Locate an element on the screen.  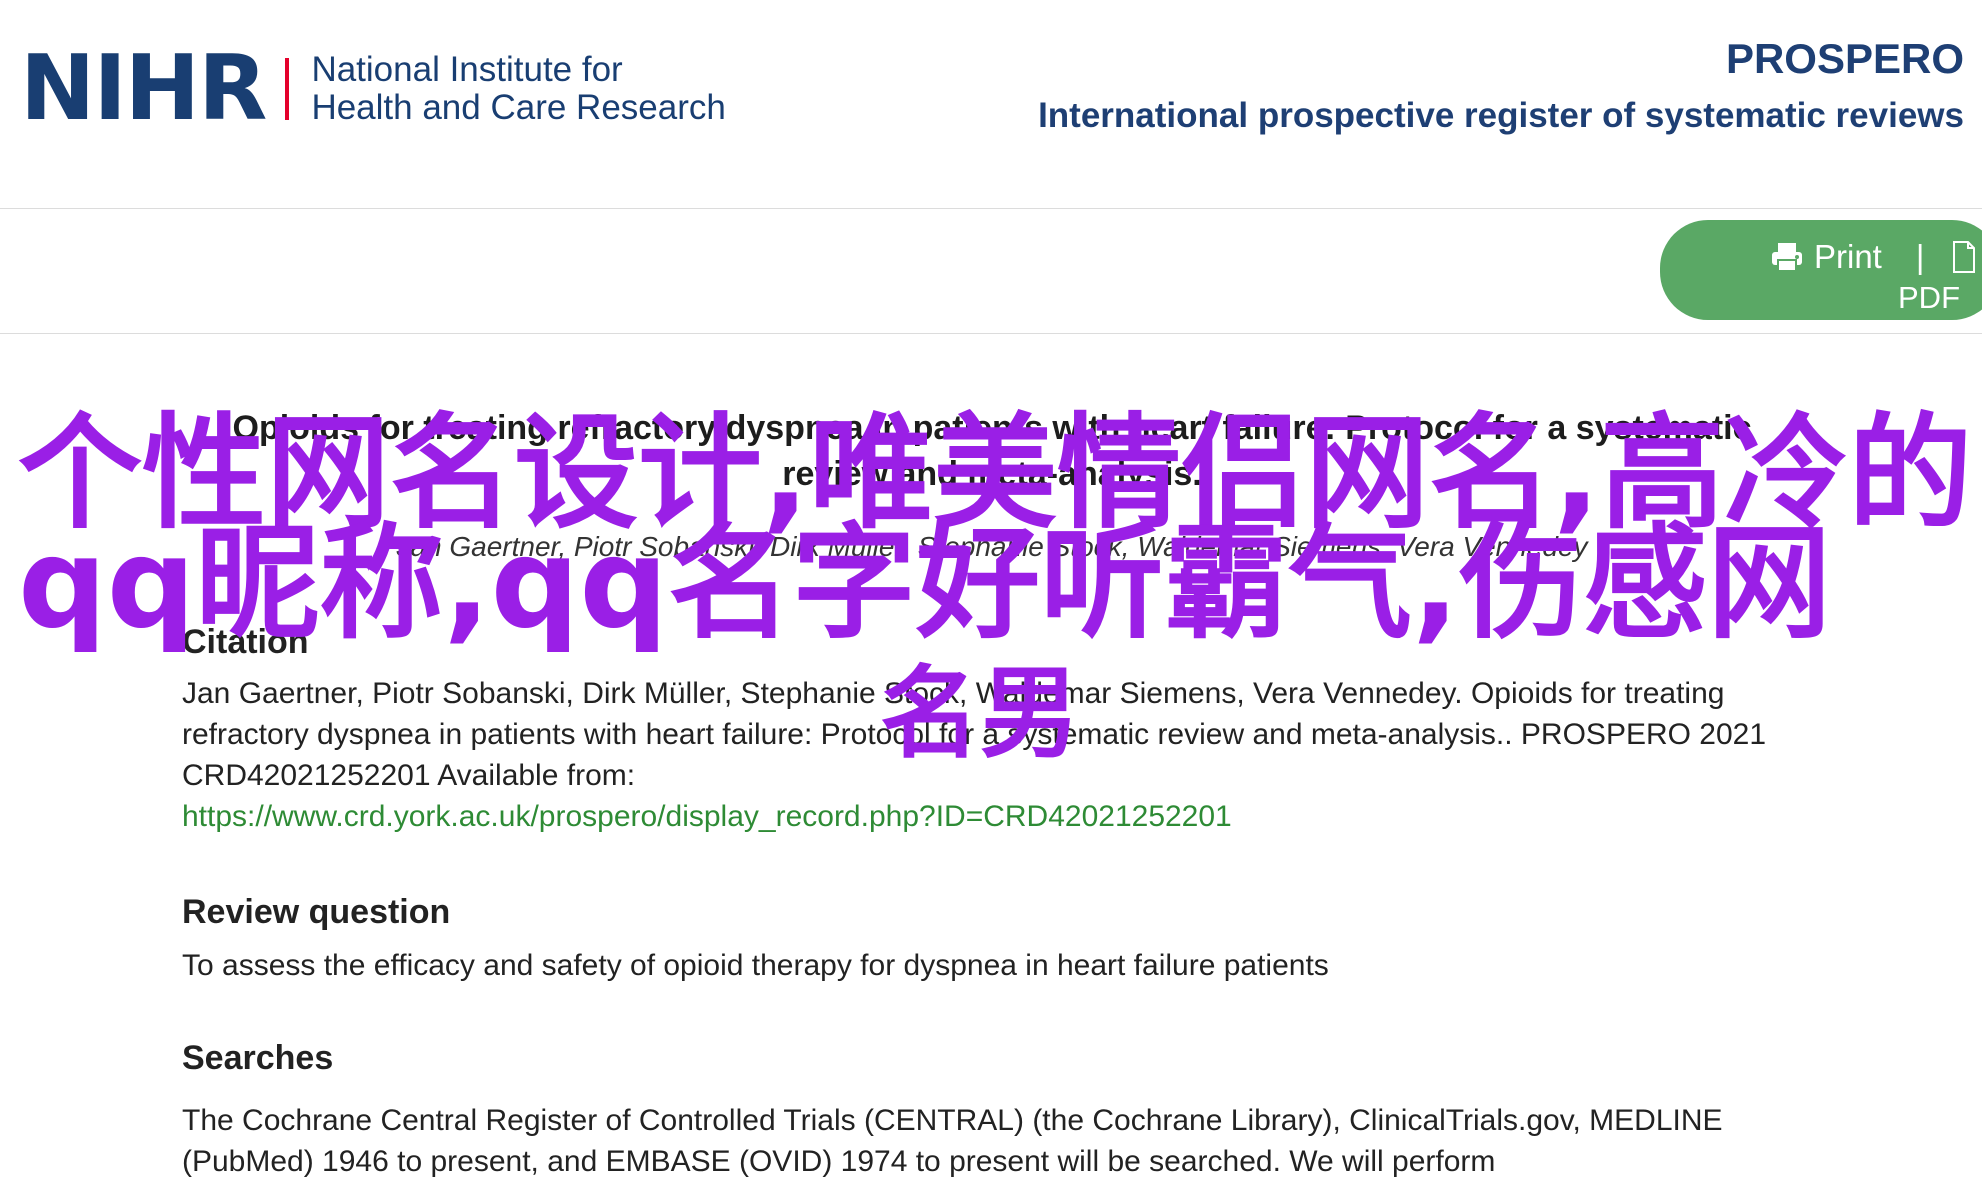
logo-line1: National Institute for is located at coordinates (467, 69).